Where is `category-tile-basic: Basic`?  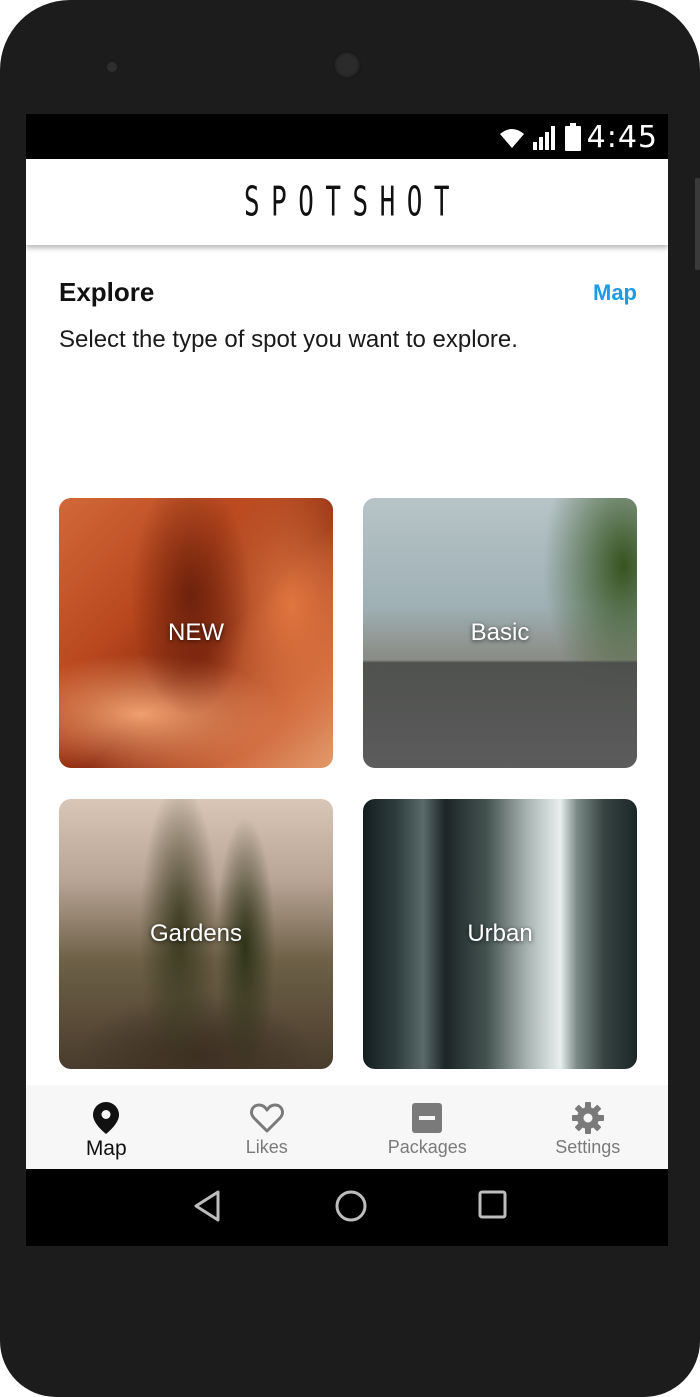 category-tile-basic: Basic is located at coordinates (500, 633).